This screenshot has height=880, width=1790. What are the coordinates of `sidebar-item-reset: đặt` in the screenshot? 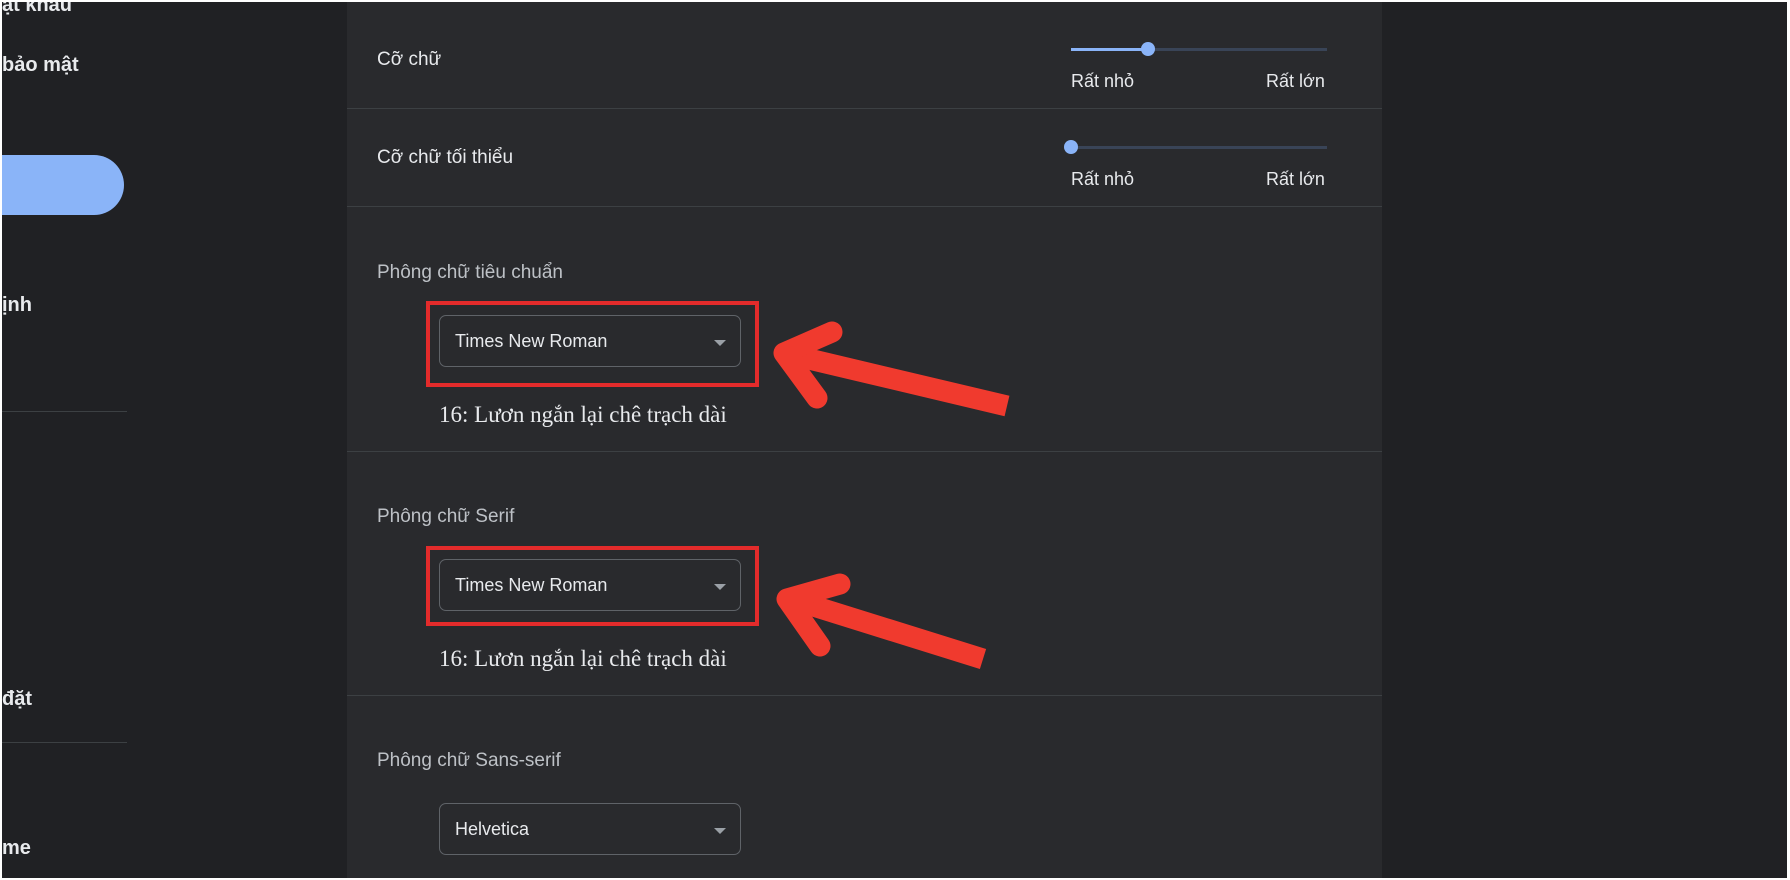 It's located at (17, 699).